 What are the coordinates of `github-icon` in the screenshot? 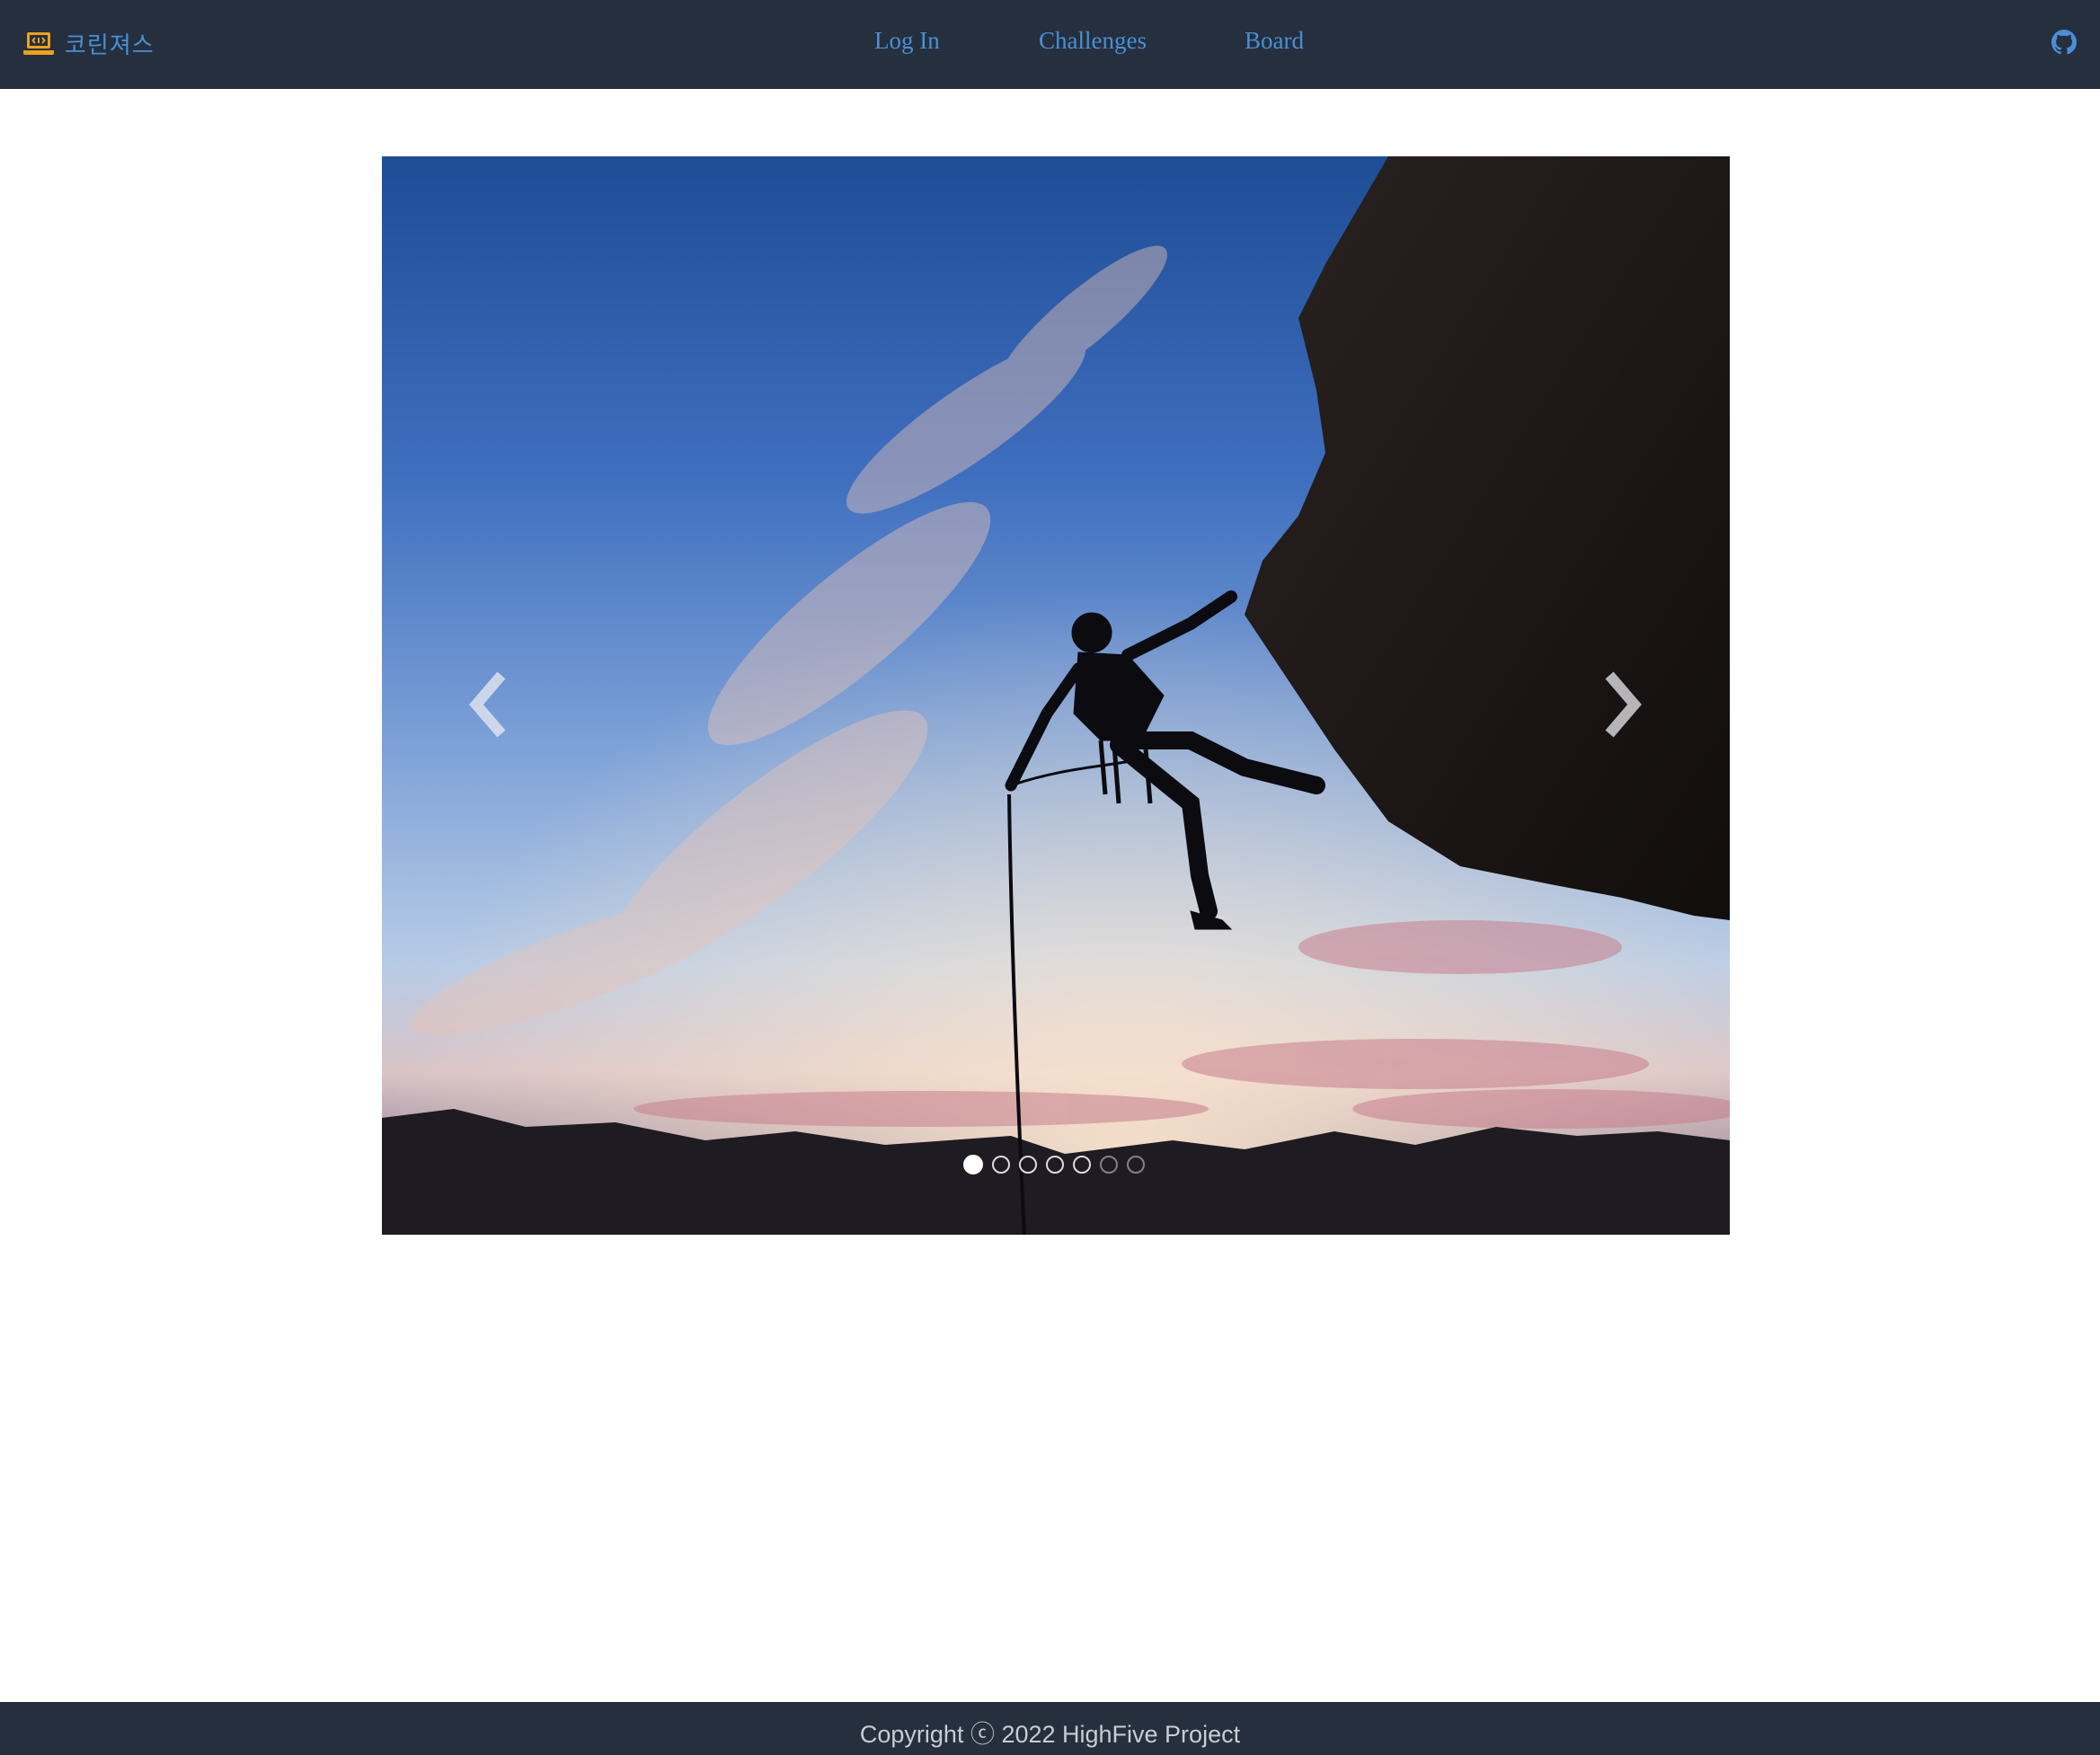 It's located at (2064, 42).